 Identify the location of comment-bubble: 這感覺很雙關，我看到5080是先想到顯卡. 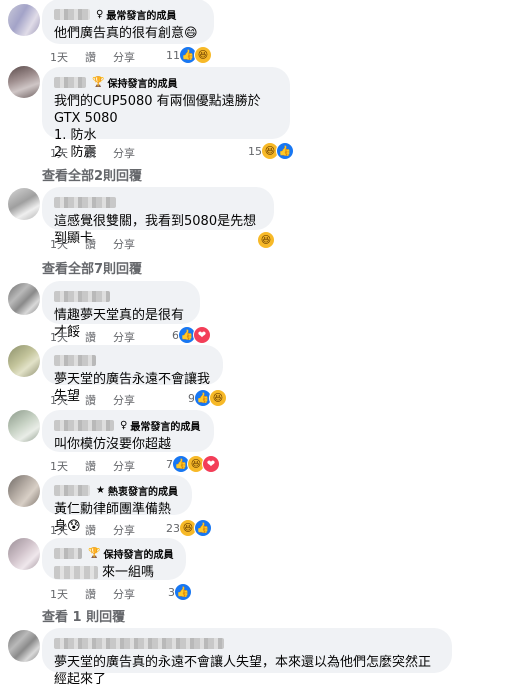
(158, 216).